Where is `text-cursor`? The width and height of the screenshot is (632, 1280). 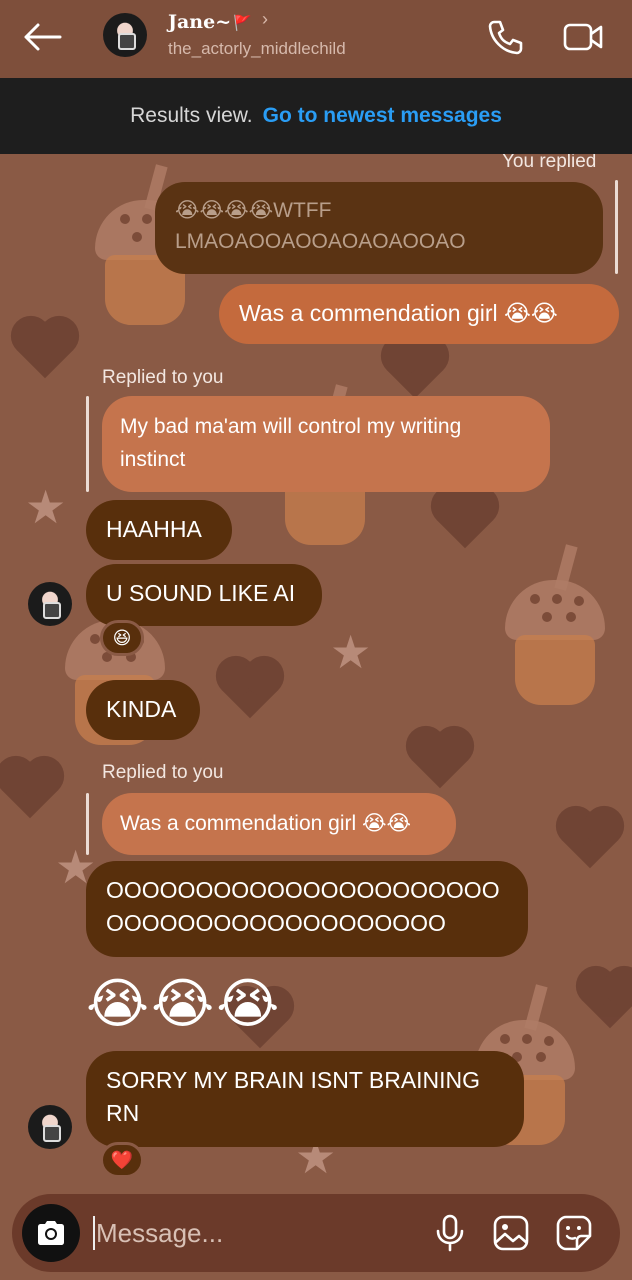 text-cursor is located at coordinates (94, 1233).